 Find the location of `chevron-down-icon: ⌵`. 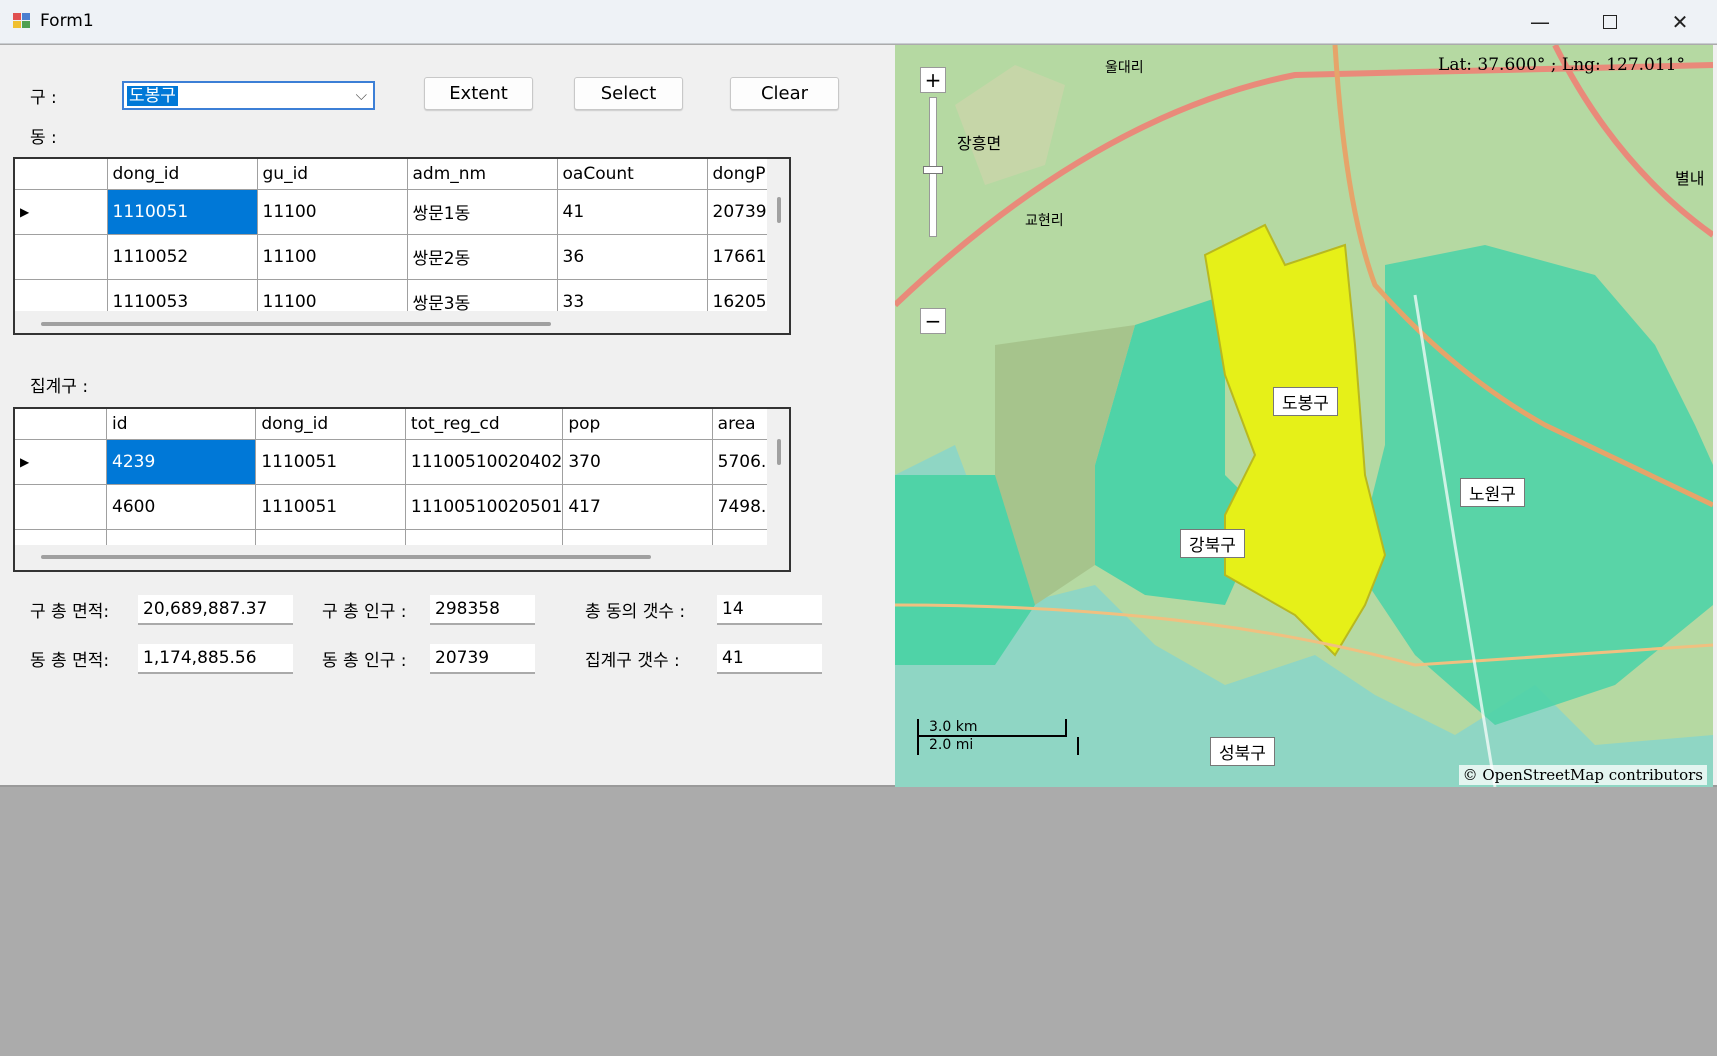

chevron-down-icon: ⌵ is located at coordinates (361, 95).